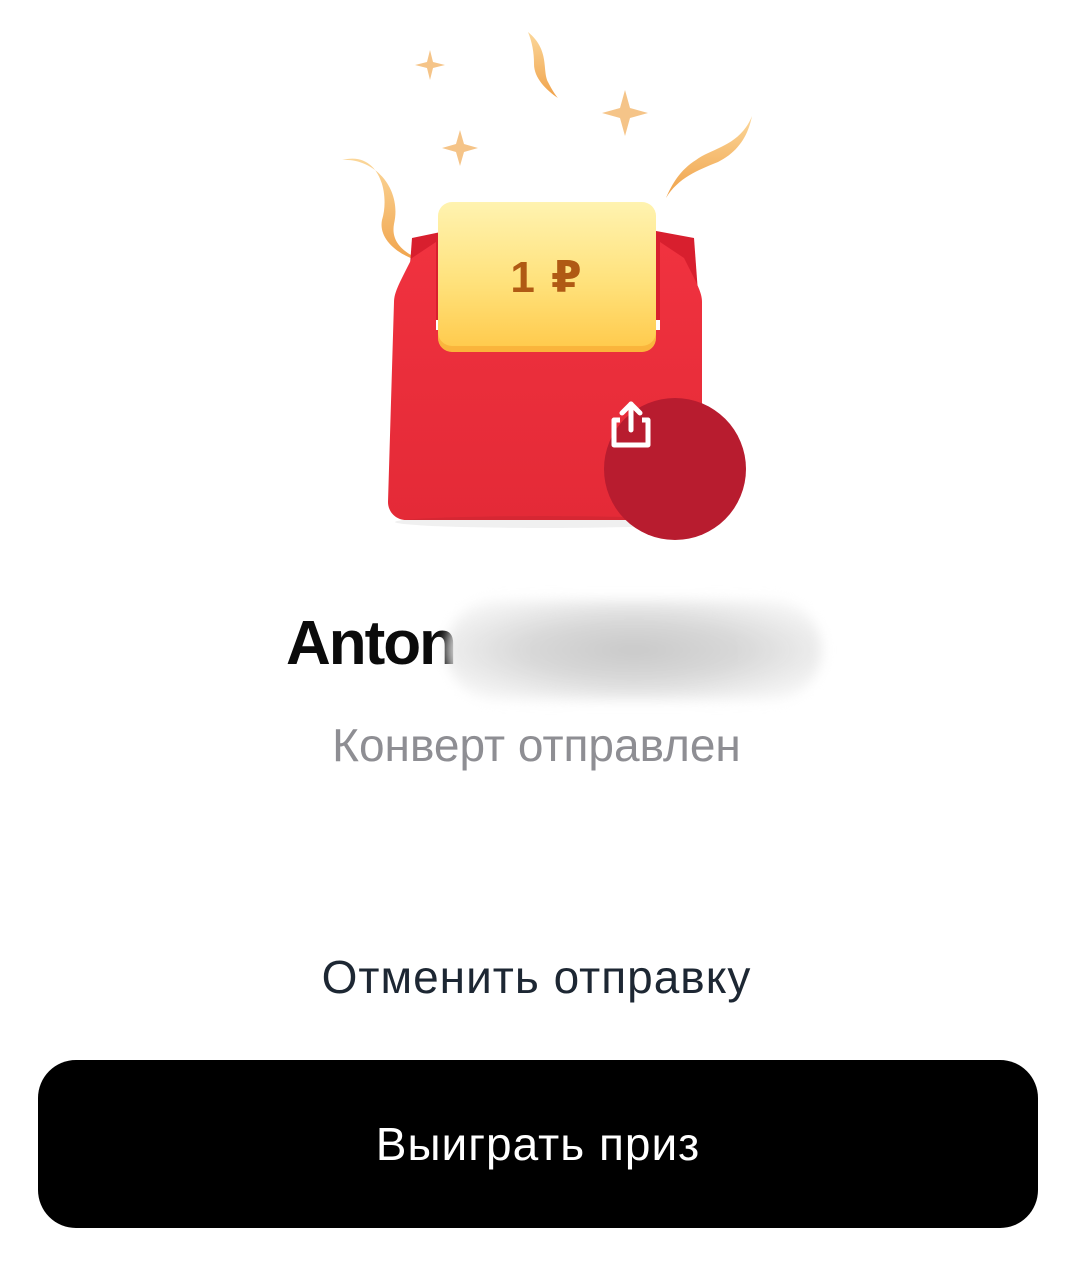 The height and width of the screenshot is (1280, 1073). I want to click on recipient-name: Anton, so click(371, 643).